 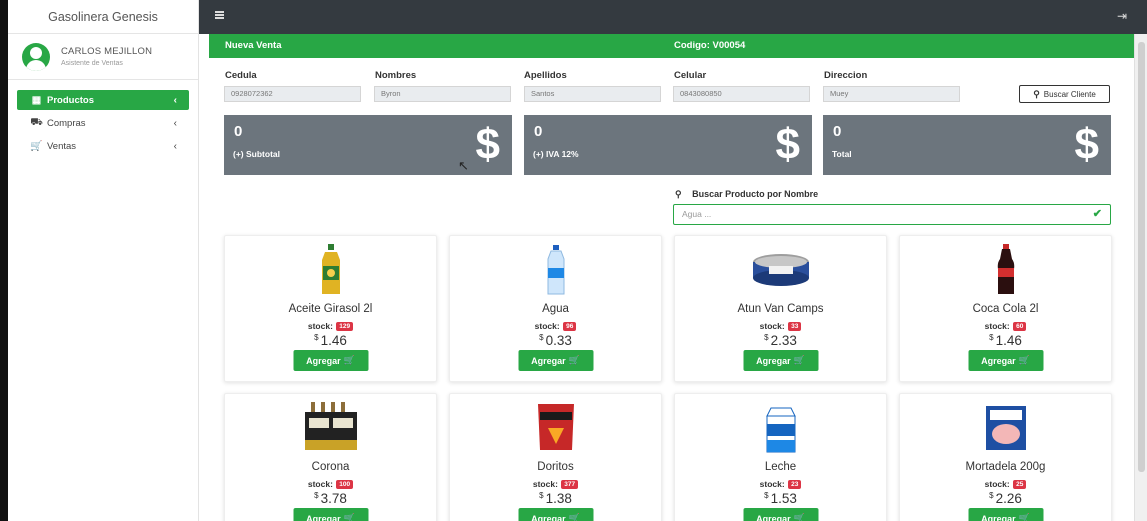 I want to click on product-search-input: Agua ... ✔, so click(x=892, y=214).